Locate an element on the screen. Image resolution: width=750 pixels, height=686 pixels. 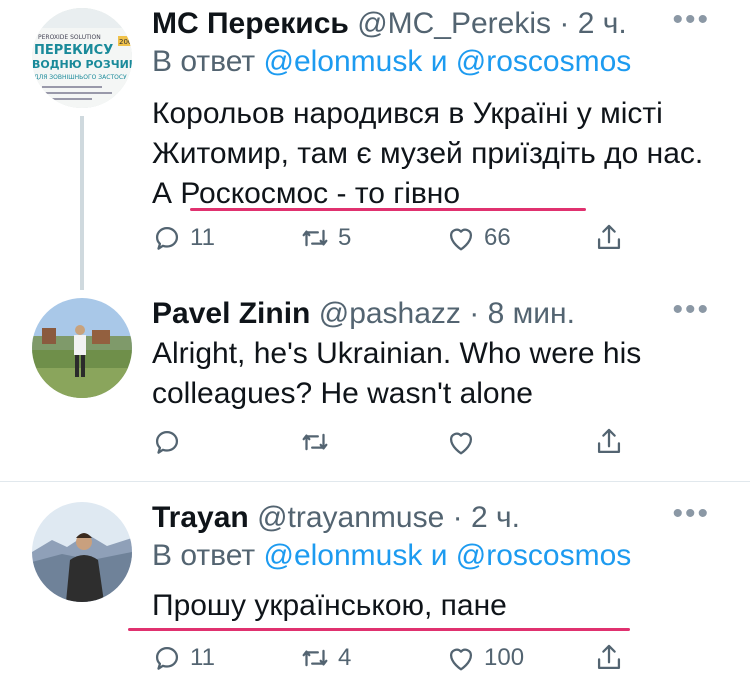
avatar-pavel-zinin is located at coordinates (82, 348).